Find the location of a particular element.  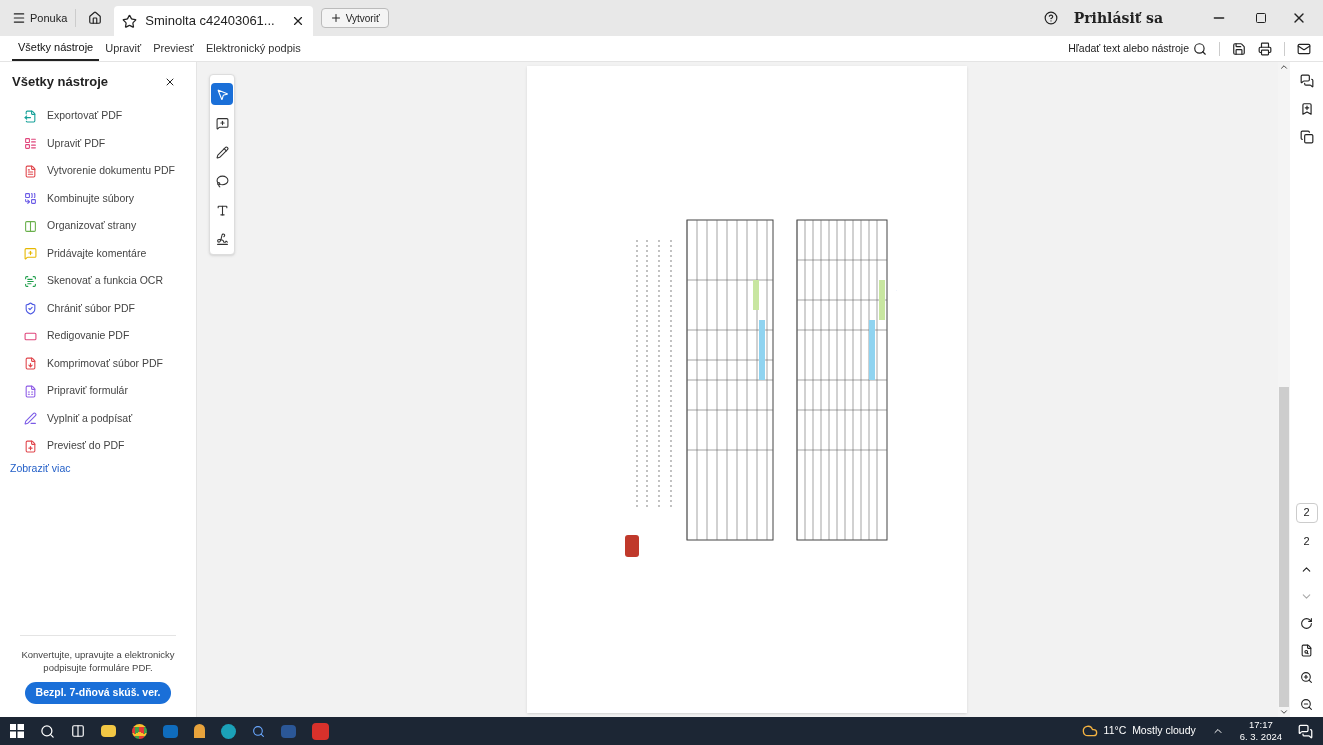

comment-icon is located at coordinates (222, 123).